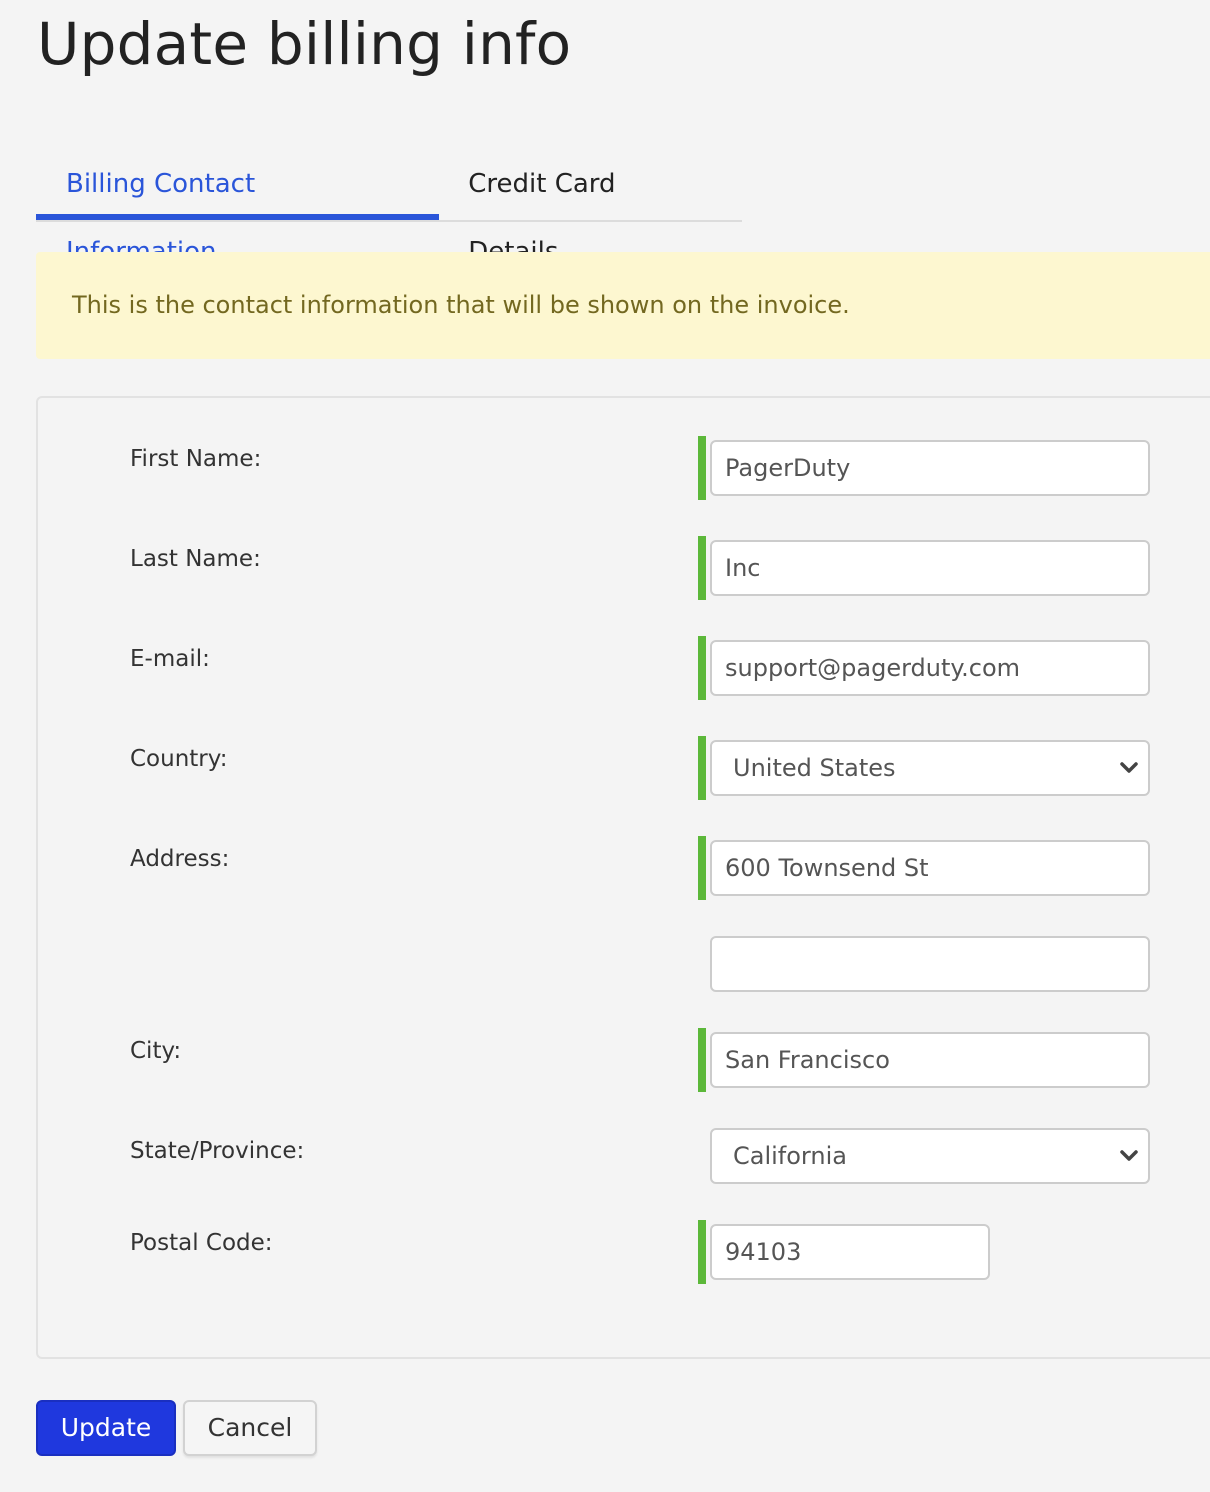 The width and height of the screenshot is (1210, 1492). Describe the element at coordinates (238, 208) in the screenshot. I see `tab-billing-contact-information: Billing Contact Information` at that location.